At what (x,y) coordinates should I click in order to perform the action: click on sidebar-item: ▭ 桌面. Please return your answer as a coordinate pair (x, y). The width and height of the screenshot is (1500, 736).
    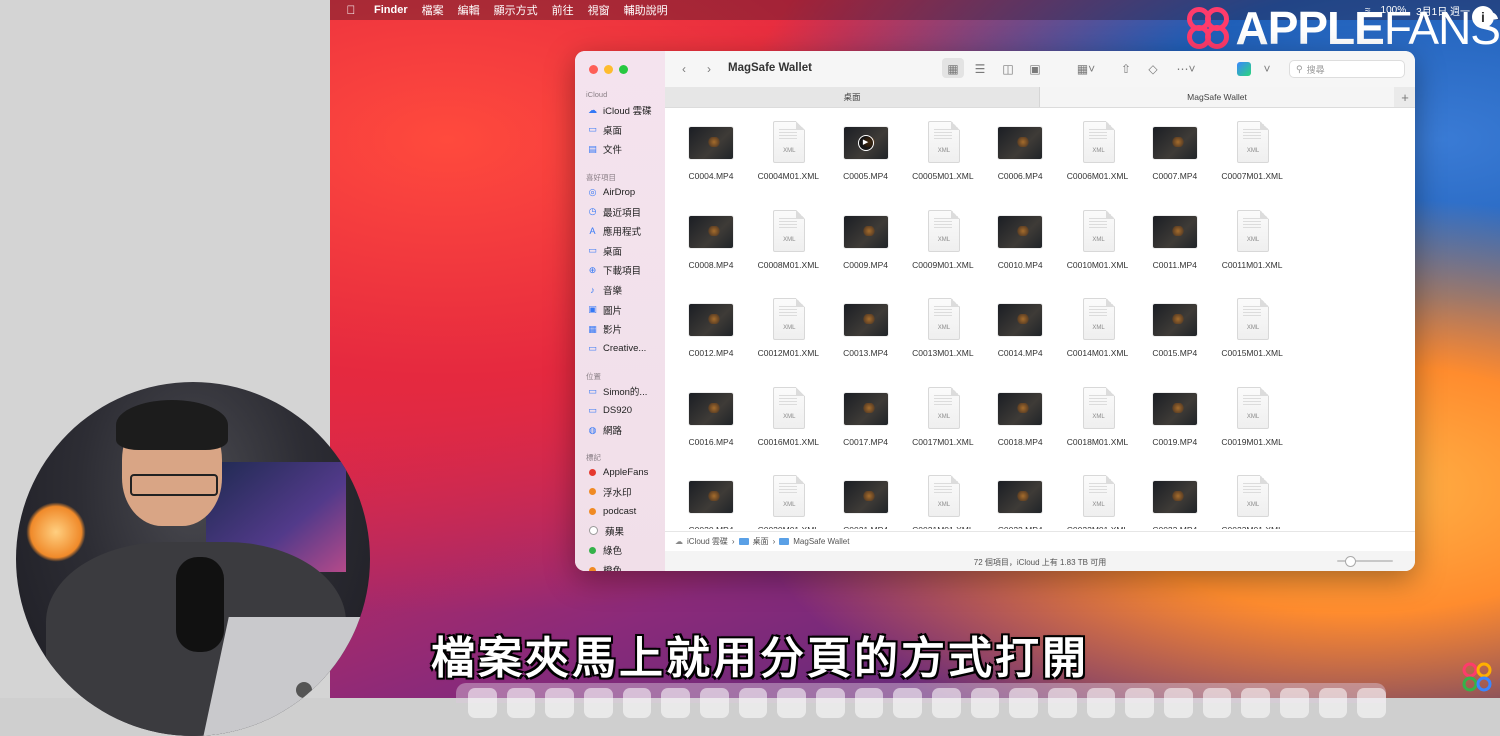
    Looking at the image, I should click on (604, 130).